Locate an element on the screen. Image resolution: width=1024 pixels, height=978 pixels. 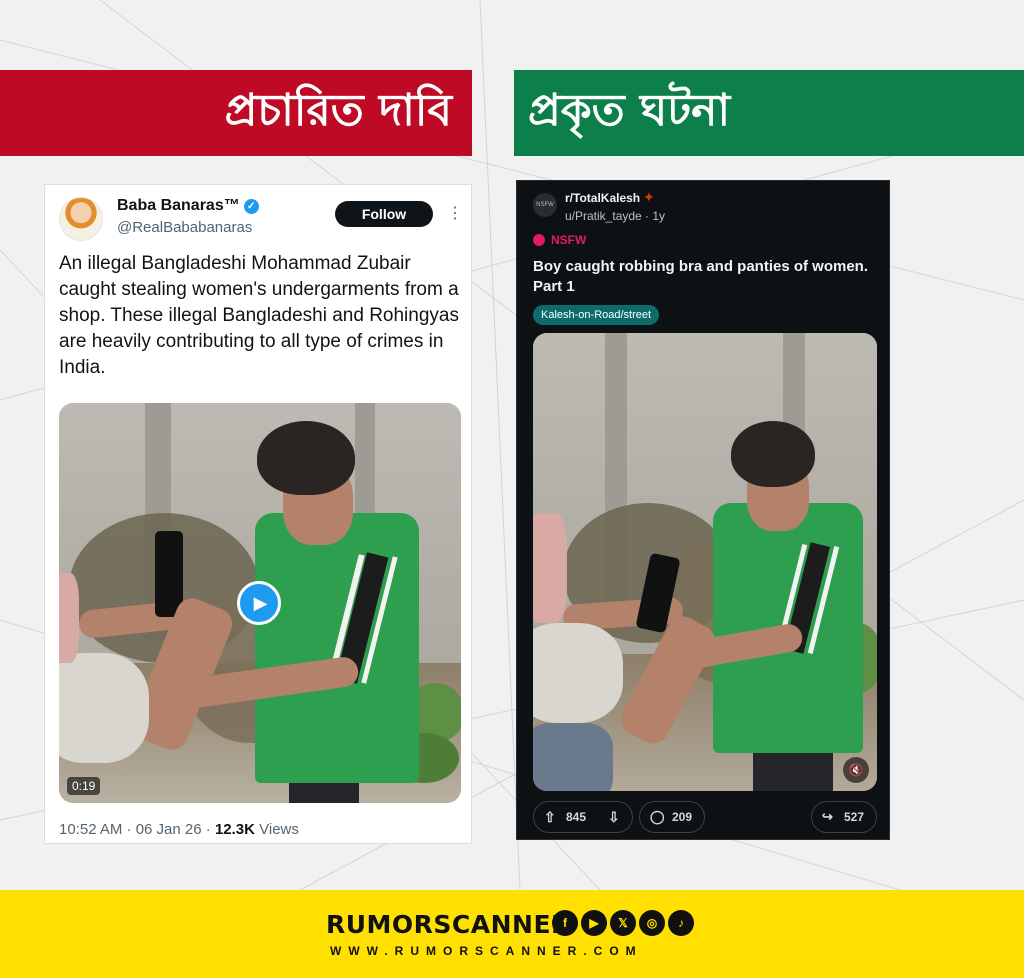
tweet-views-label: Views is located at coordinates (276, 829).